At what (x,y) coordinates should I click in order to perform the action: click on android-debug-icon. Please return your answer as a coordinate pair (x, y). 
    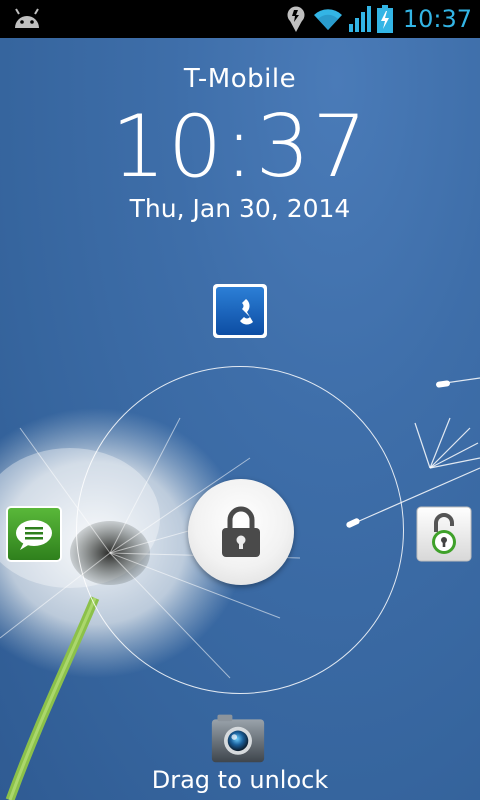
    Looking at the image, I should click on (27, 18).